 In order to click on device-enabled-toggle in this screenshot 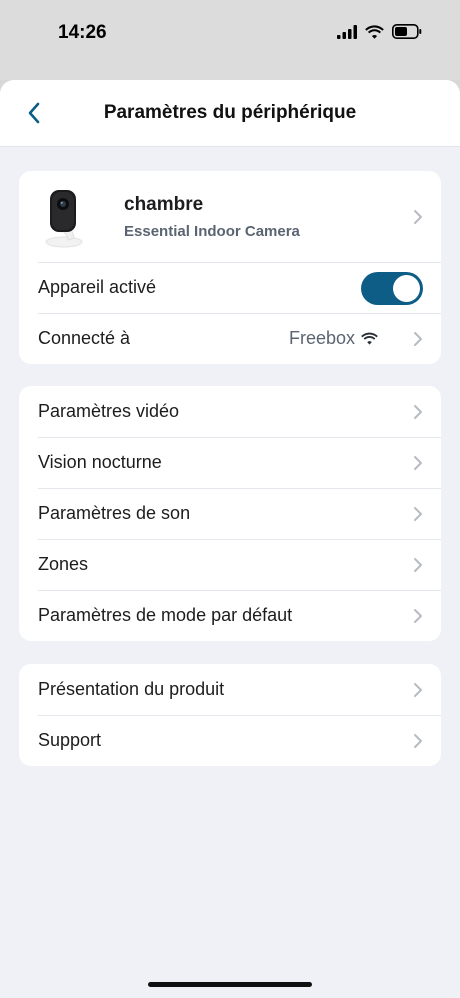, I will do `click(392, 288)`.